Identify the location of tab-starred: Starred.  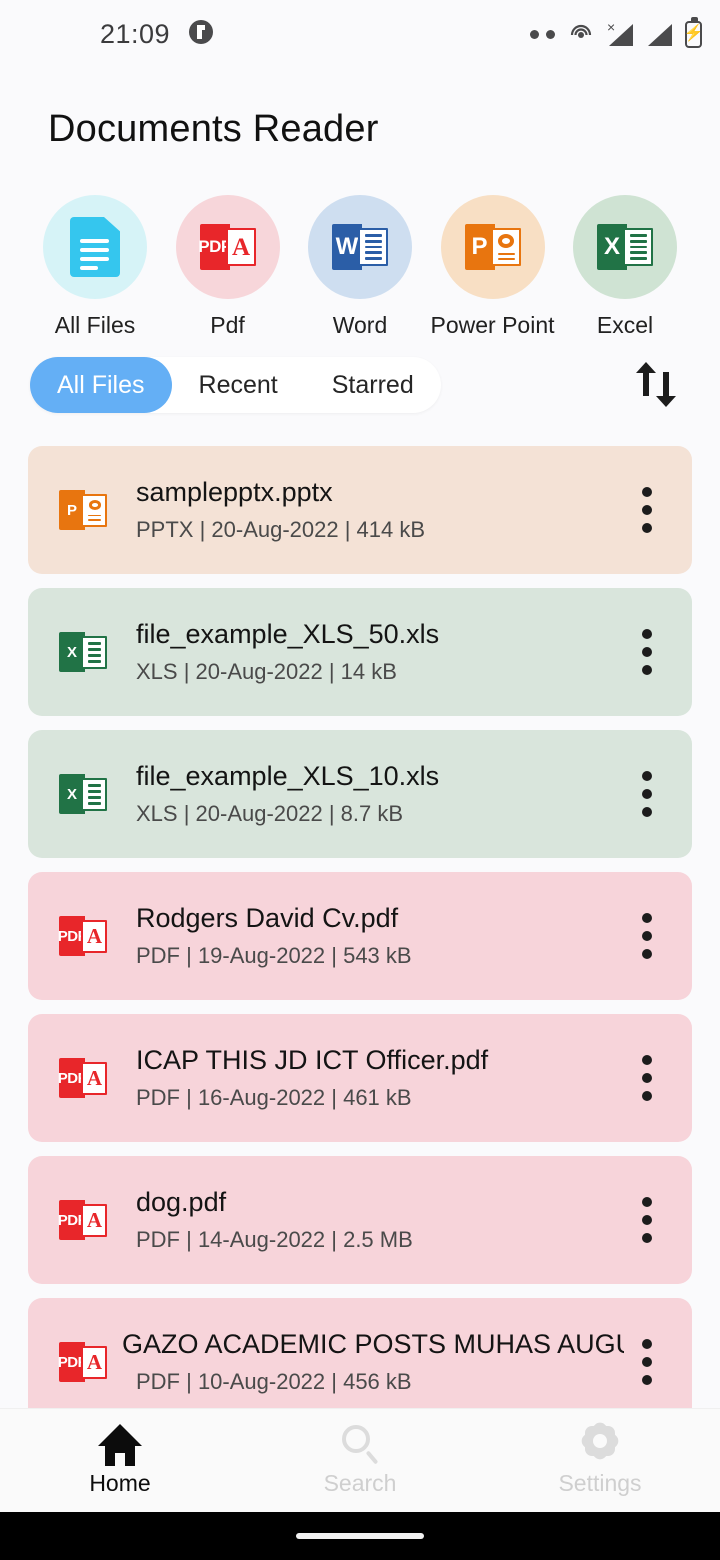
(373, 385).